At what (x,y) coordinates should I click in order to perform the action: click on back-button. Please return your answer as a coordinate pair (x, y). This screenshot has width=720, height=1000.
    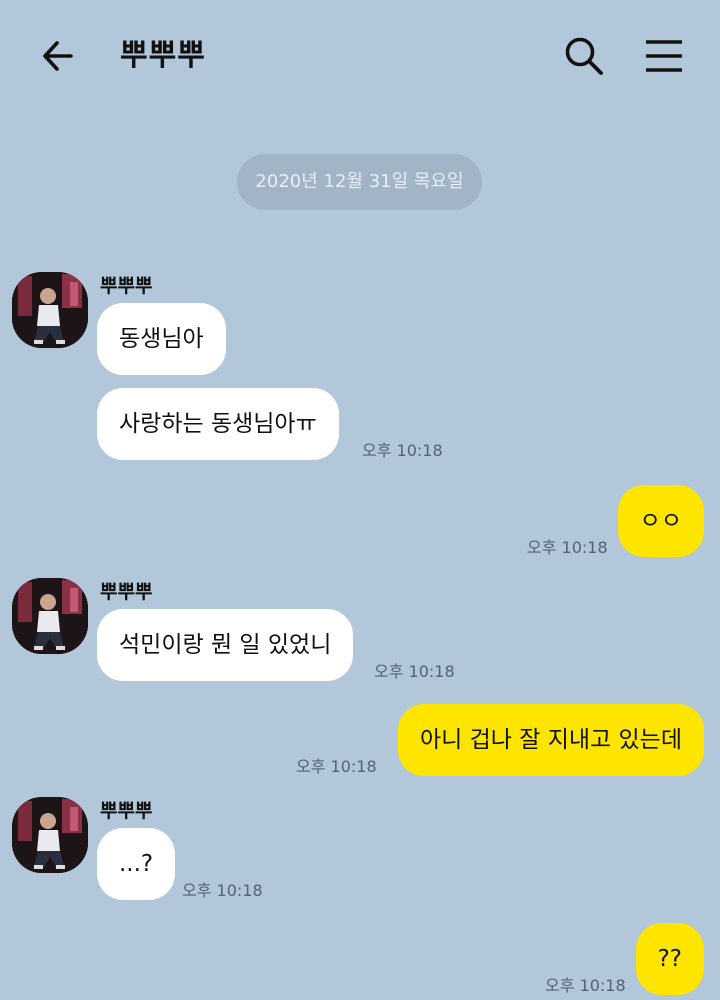
    Looking at the image, I should click on (58, 56).